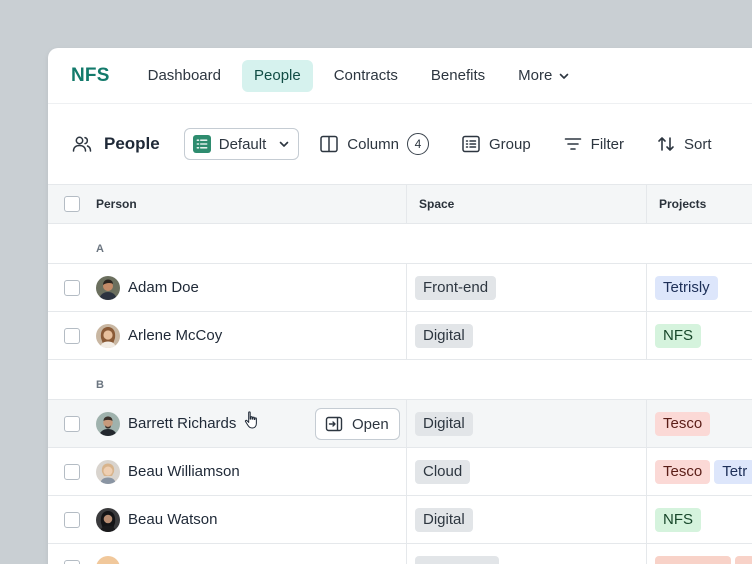 Image resolution: width=752 pixels, height=564 pixels. What do you see at coordinates (163, 287) in the screenshot?
I see `person-name: Adam Doe` at bounding box center [163, 287].